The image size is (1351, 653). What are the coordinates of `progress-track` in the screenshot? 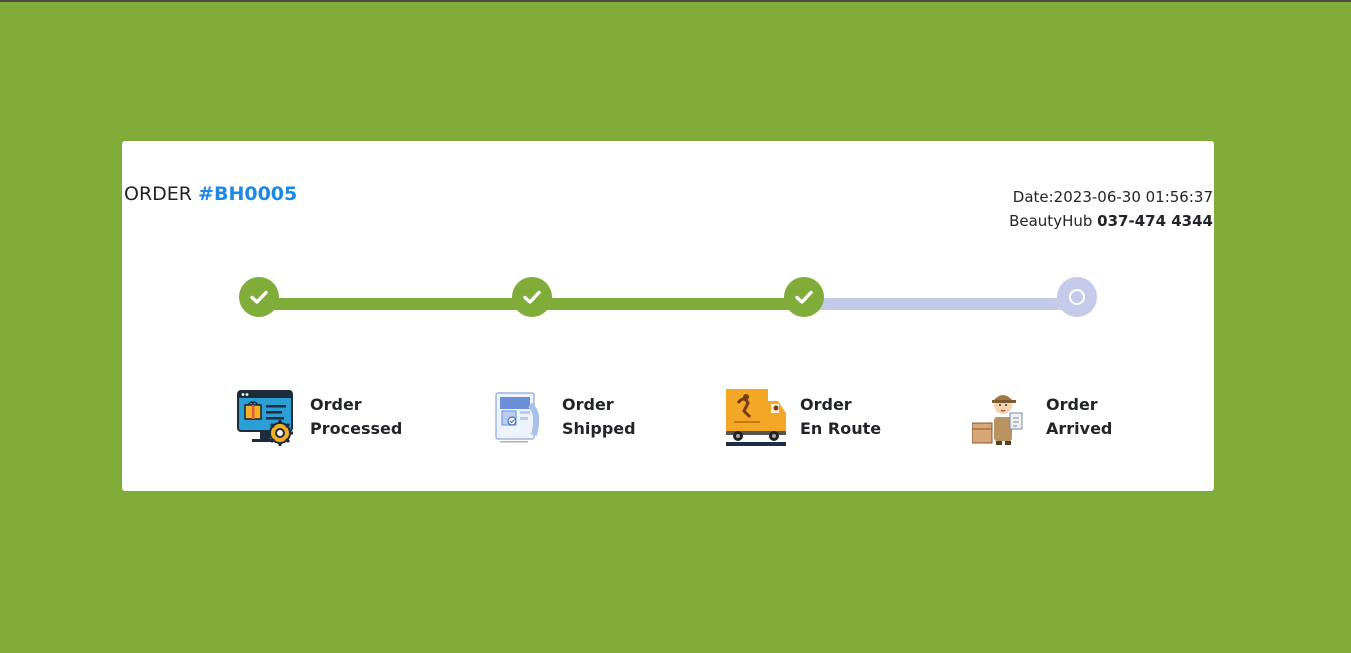 It's located at (669, 304).